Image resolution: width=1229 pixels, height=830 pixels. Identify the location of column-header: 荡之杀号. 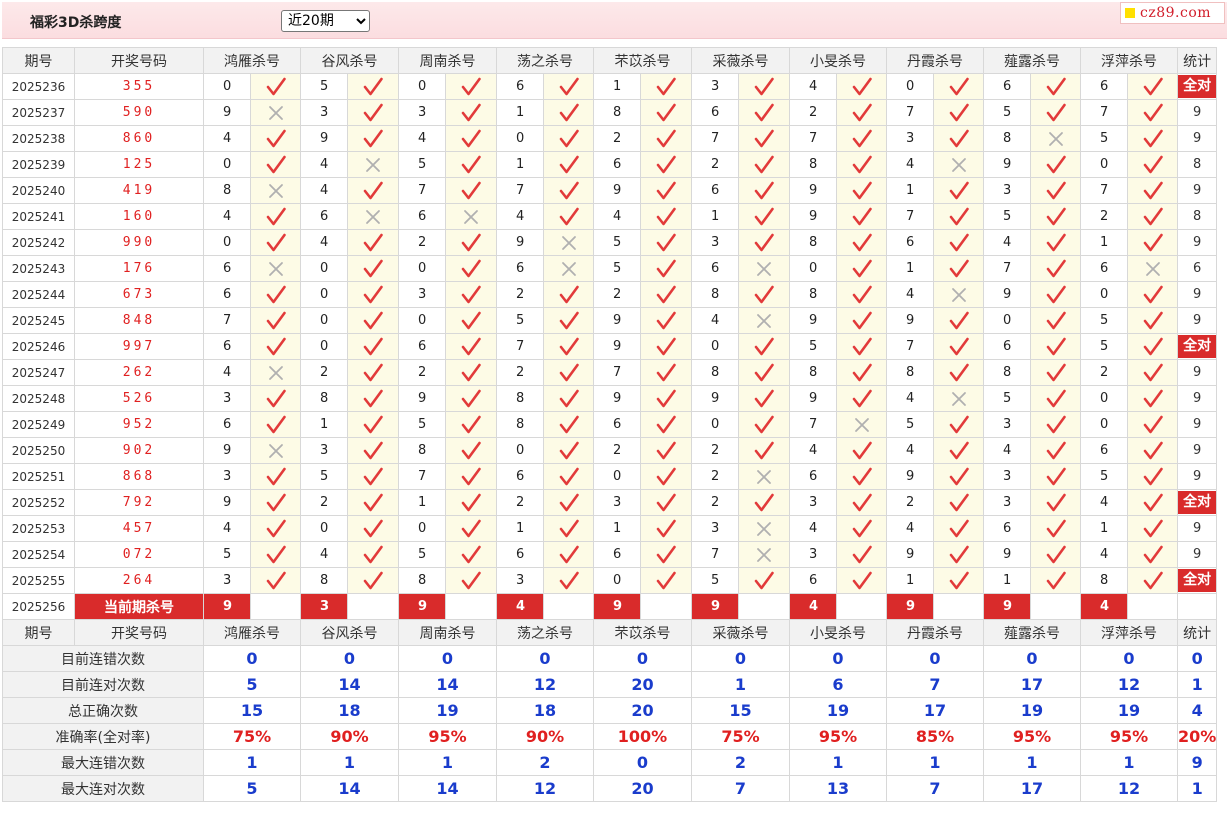
(545, 60).